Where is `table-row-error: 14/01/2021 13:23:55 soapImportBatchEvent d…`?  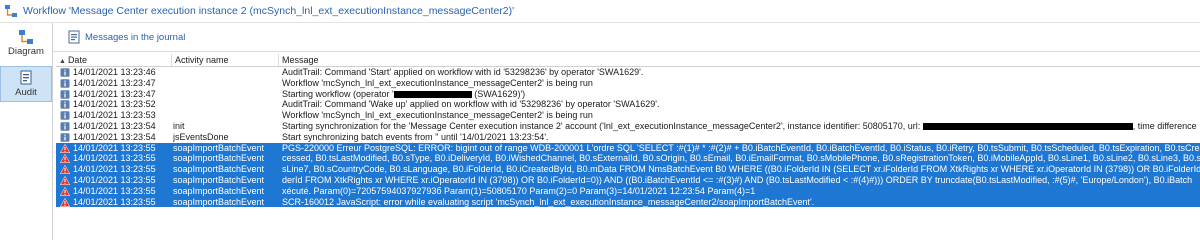 table-row-error: 14/01/2021 13:23:55 soapImportBatchEvent d… is located at coordinates (628, 180).